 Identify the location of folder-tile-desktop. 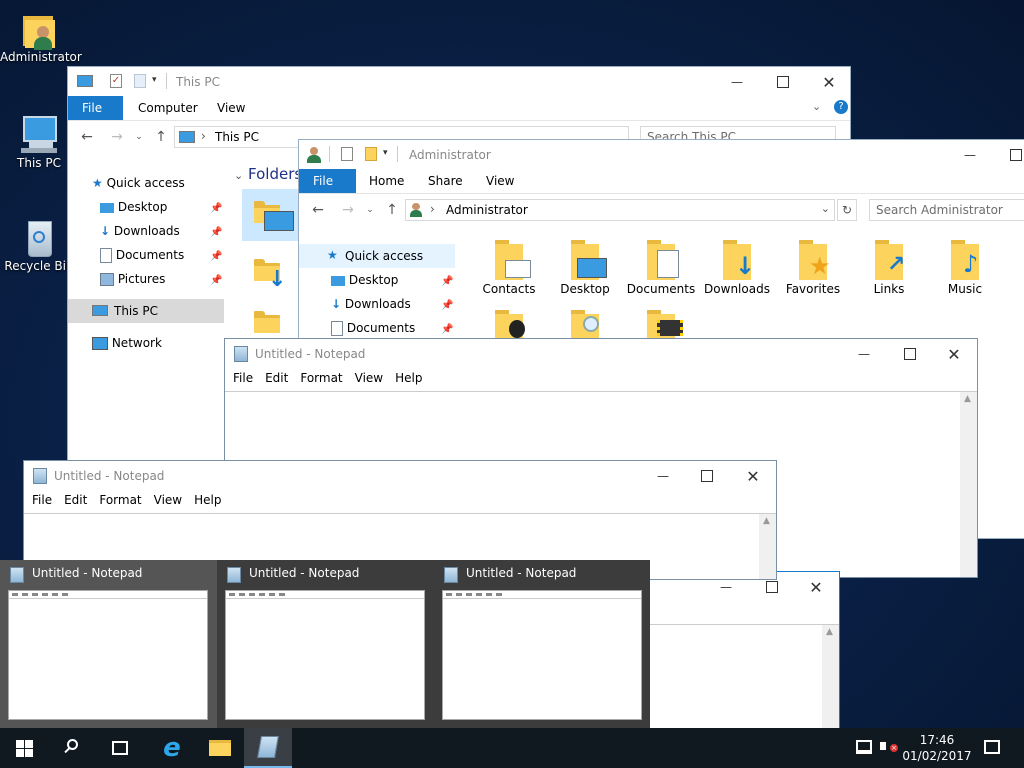
(272, 215).